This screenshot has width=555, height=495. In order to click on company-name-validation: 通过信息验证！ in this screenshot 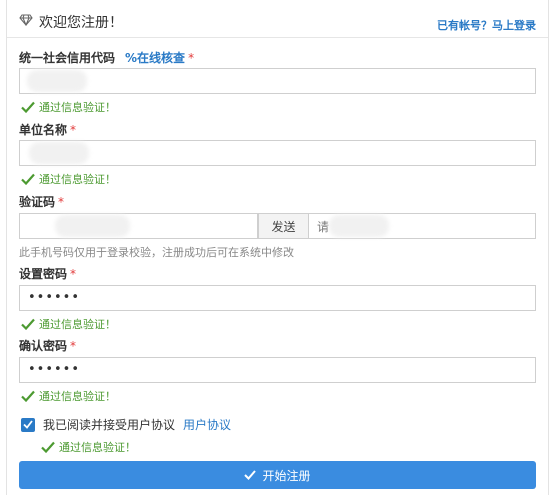, I will do `click(68, 179)`.